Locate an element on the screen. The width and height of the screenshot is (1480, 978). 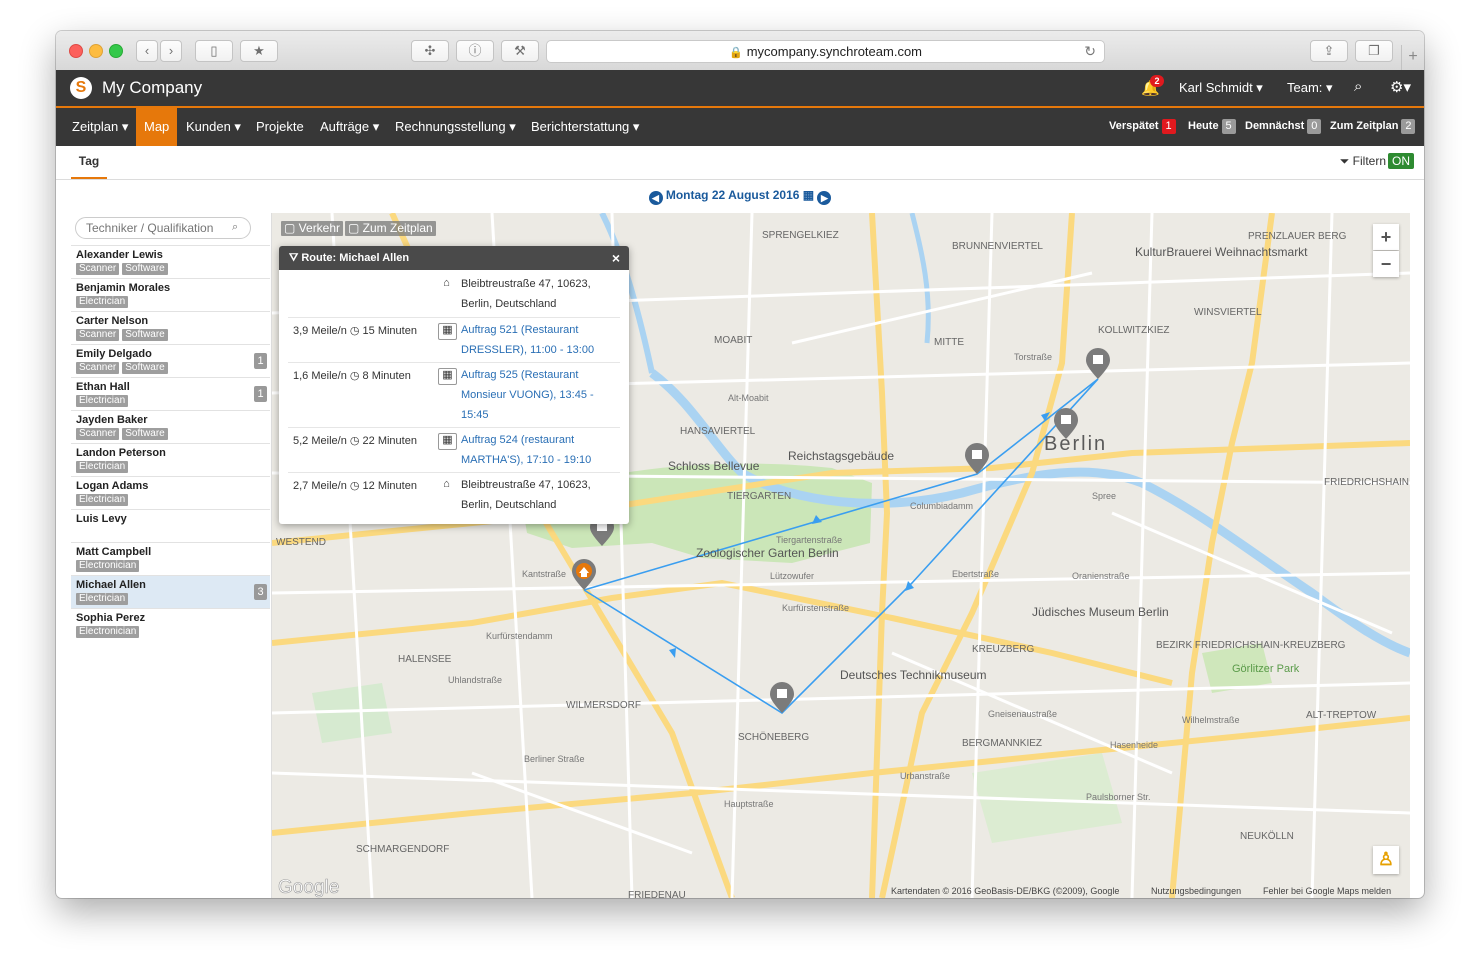
nav-berichterstattung: Berichterstattung ▾ is located at coordinates (585, 127).